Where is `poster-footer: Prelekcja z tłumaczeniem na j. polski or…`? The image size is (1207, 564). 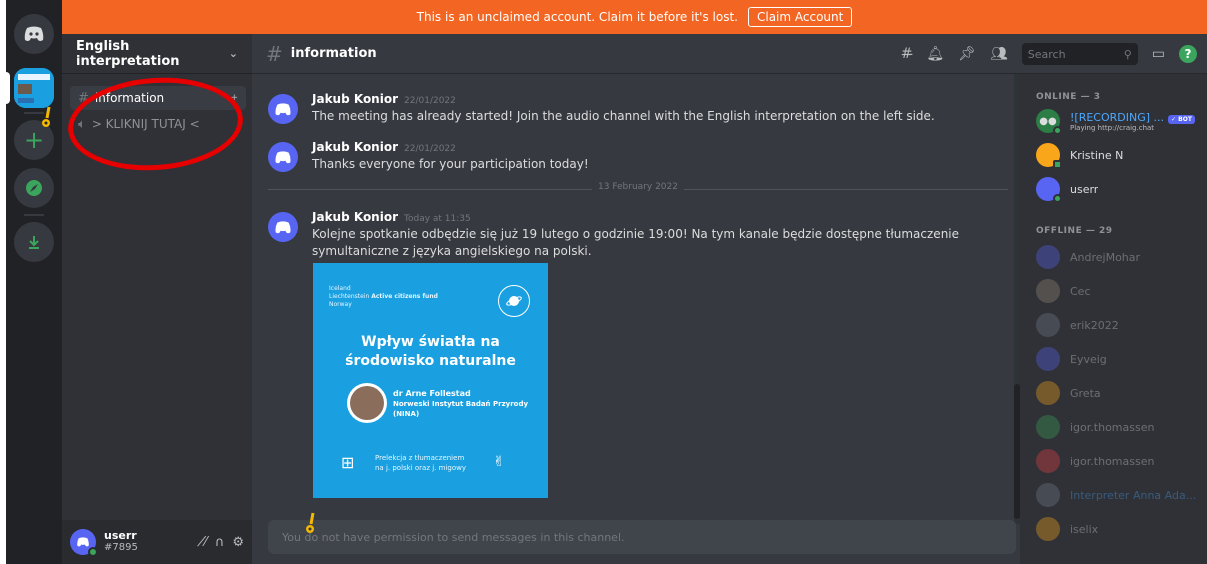 poster-footer: Prelekcja z tłumaczeniem na j. polski or… is located at coordinates (420, 463).